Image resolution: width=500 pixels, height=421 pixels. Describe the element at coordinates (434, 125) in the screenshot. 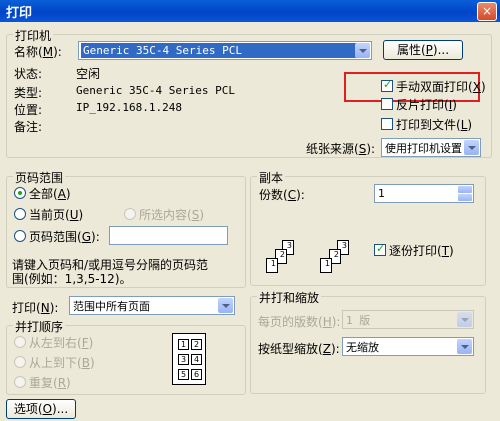

I see `print-to-file-label: 打印到文件(L)` at that location.